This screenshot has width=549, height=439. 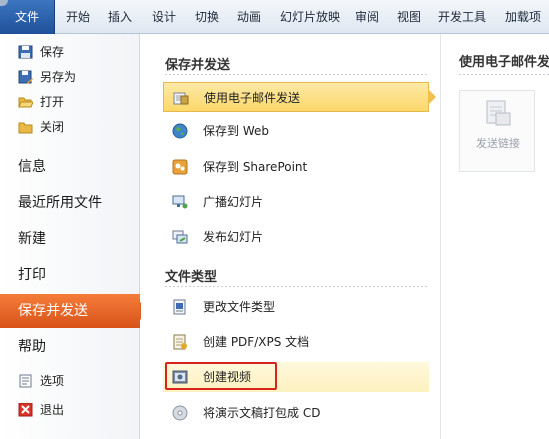 I want to click on send-link-button: 发送链接, so click(x=497, y=131).